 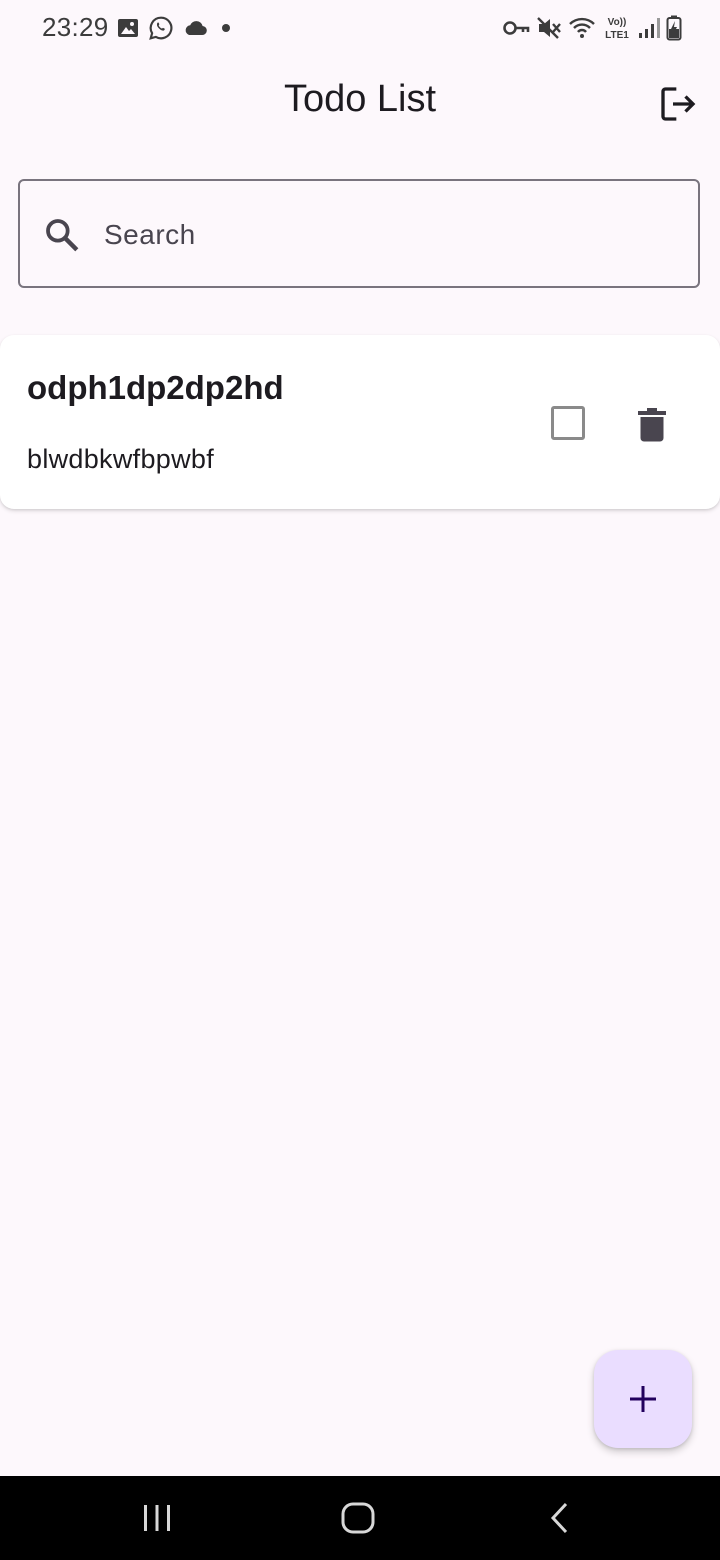 I want to click on home-icon, so click(x=358, y=1518).